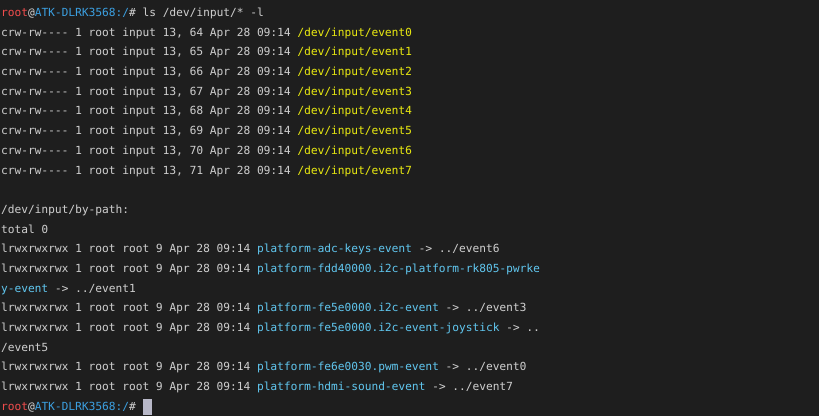  Describe the element at coordinates (354, 52) in the screenshot. I see `device-path: /dev/input/event1` at that location.